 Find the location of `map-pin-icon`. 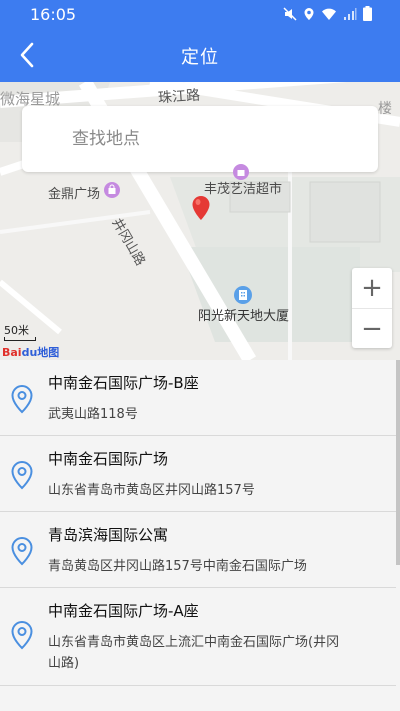

map-pin-icon is located at coordinates (201, 208).